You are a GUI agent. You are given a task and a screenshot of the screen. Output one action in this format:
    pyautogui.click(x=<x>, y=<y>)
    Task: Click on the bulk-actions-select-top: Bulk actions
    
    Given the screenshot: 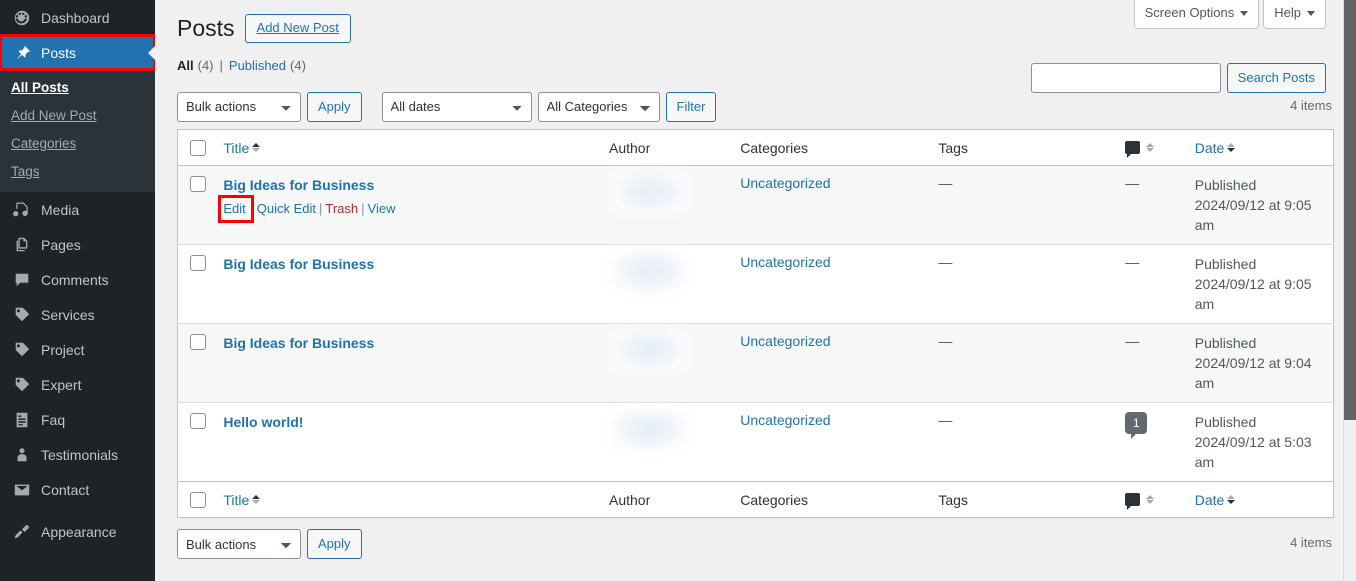 What is the action you would take?
    pyautogui.click(x=239, y=106)
    